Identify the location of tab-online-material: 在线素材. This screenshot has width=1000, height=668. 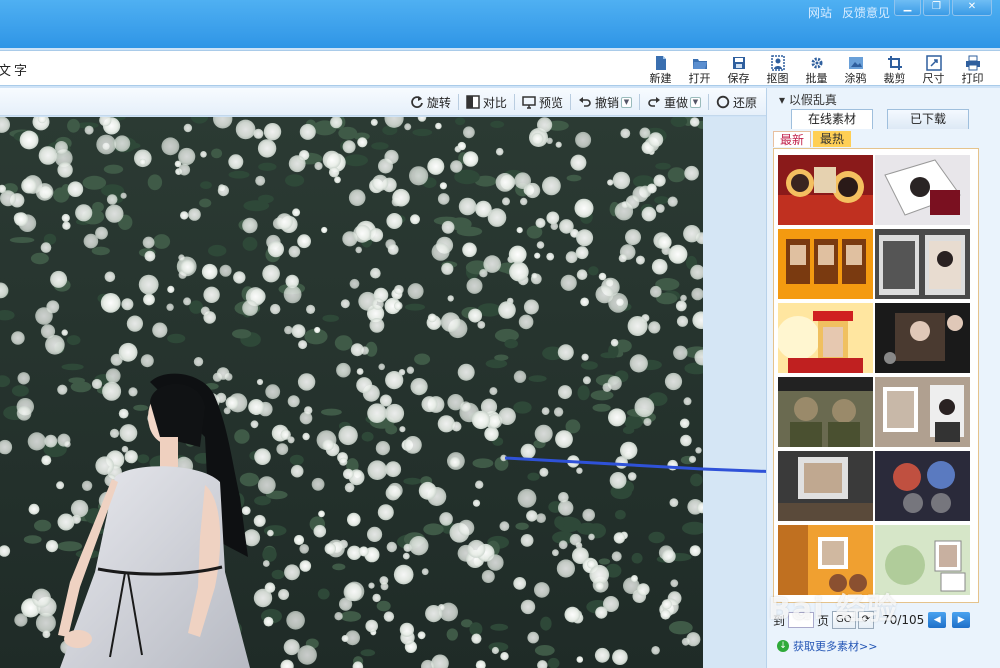
(832, 119).